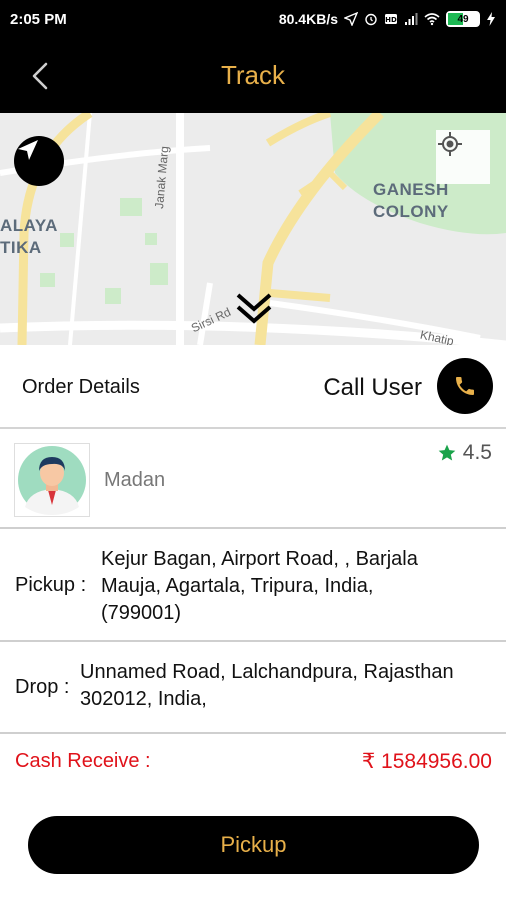  What do you see at coordinates (432, 19) in the screenshot?
I see `wifi-icon` at bounding box center [432, 19].